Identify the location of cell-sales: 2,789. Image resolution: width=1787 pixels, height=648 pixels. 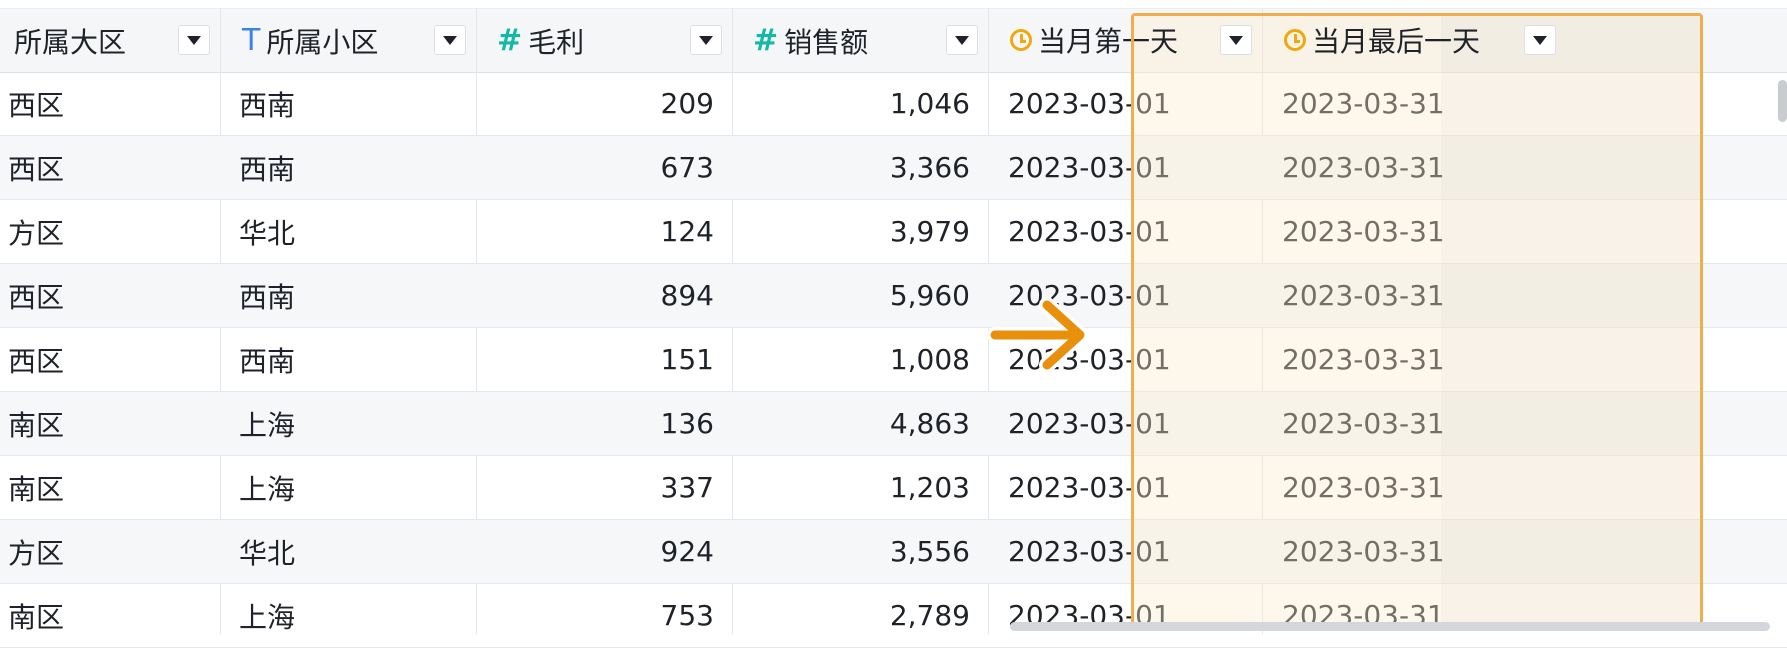
(851, 615).